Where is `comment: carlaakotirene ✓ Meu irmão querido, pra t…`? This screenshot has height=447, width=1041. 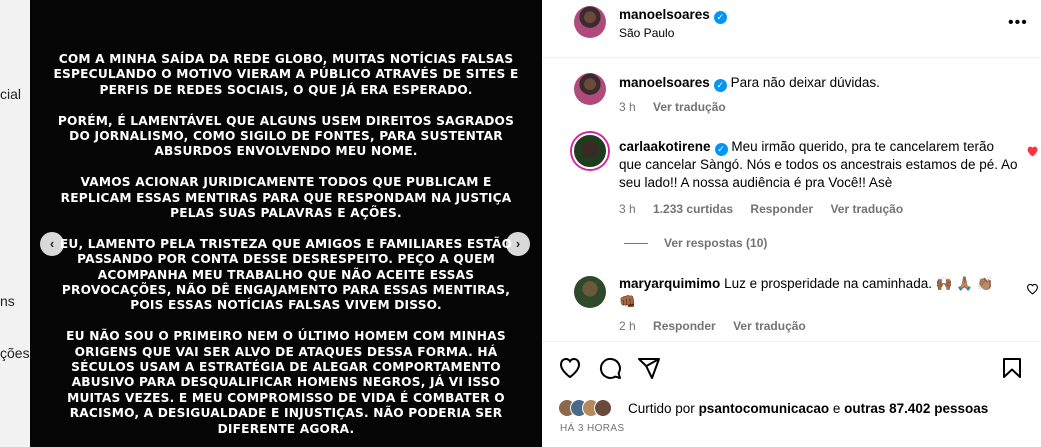
comment: carlaakotirene ✓ Meu irmão querido, pra t… is located at coordinates (819, 165).